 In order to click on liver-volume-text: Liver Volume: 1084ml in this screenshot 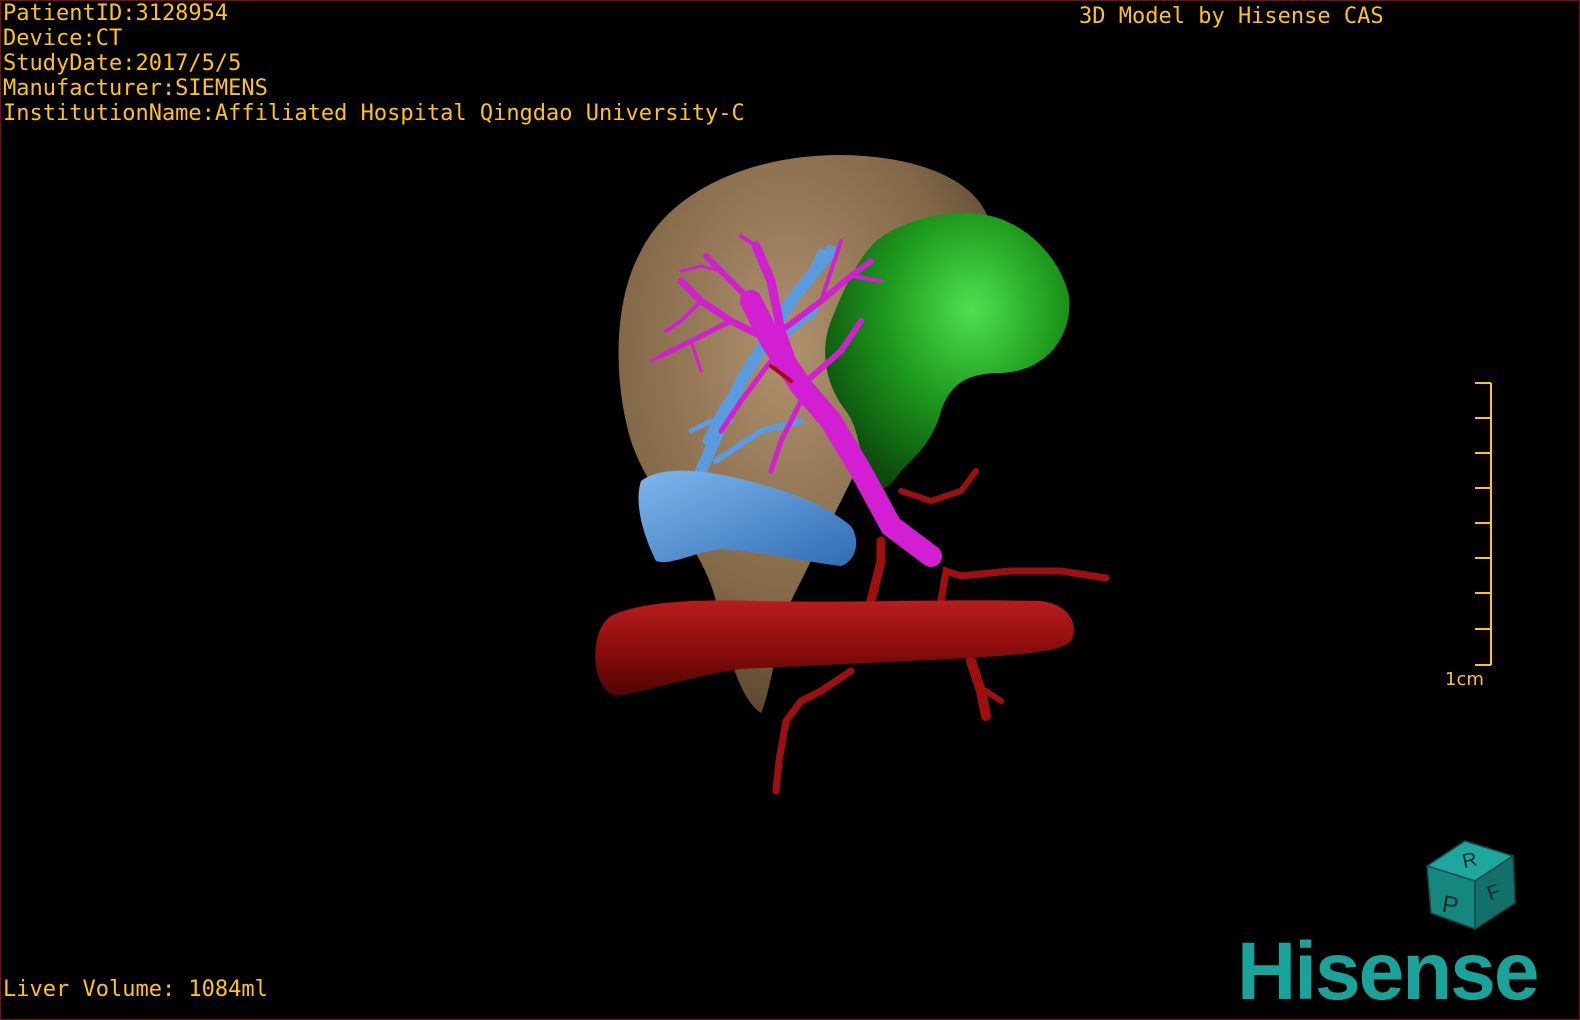, I will do `click(135, 989)`.